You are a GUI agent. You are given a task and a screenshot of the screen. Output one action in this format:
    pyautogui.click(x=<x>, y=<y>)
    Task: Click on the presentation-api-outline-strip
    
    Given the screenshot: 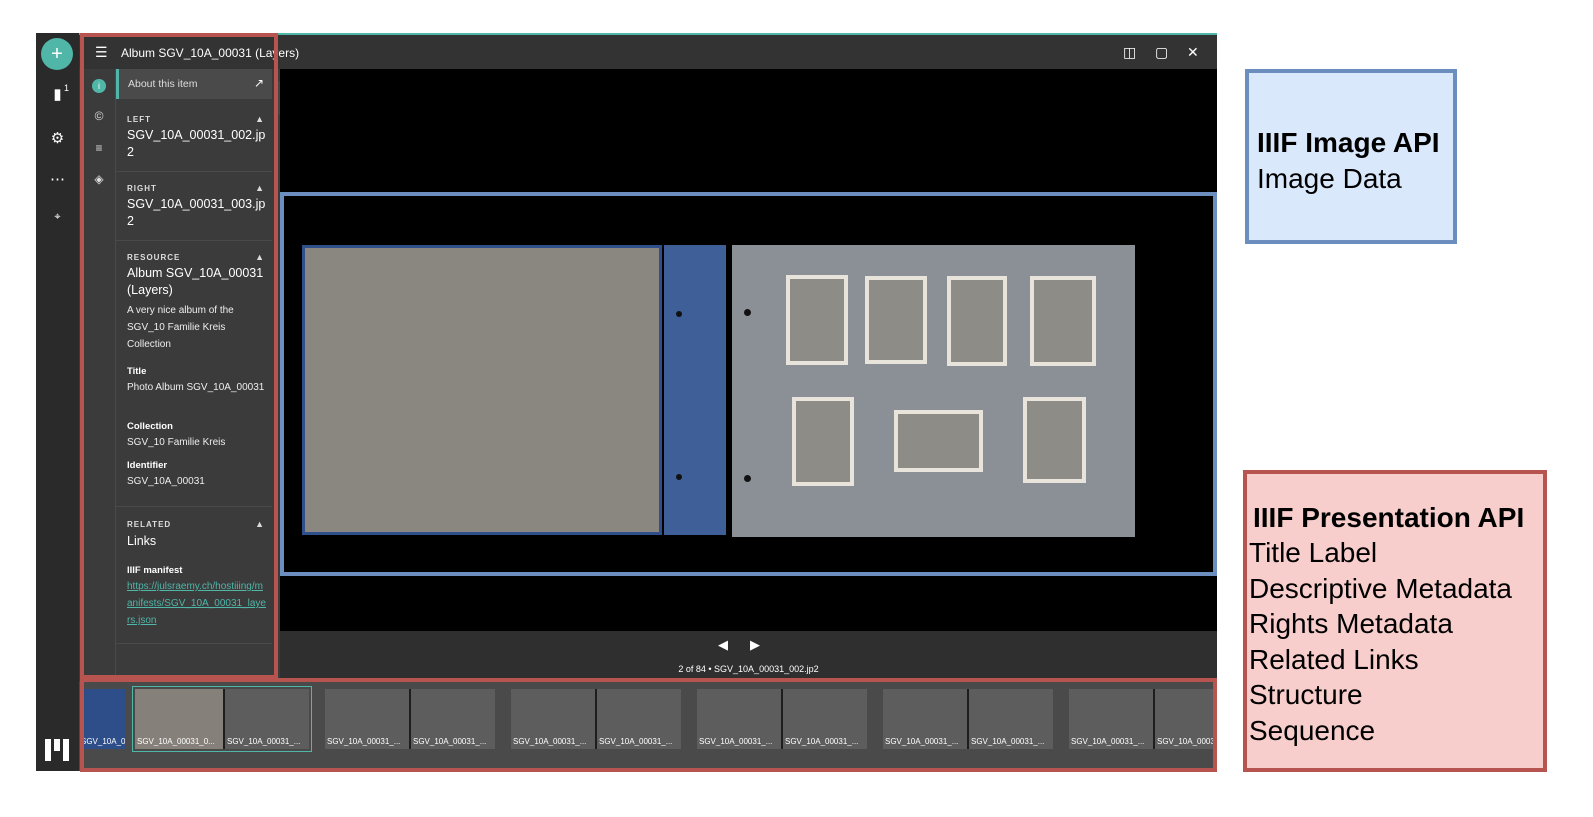 What is the action you would take?
    pyautogui.click(x=648, y=725)
    